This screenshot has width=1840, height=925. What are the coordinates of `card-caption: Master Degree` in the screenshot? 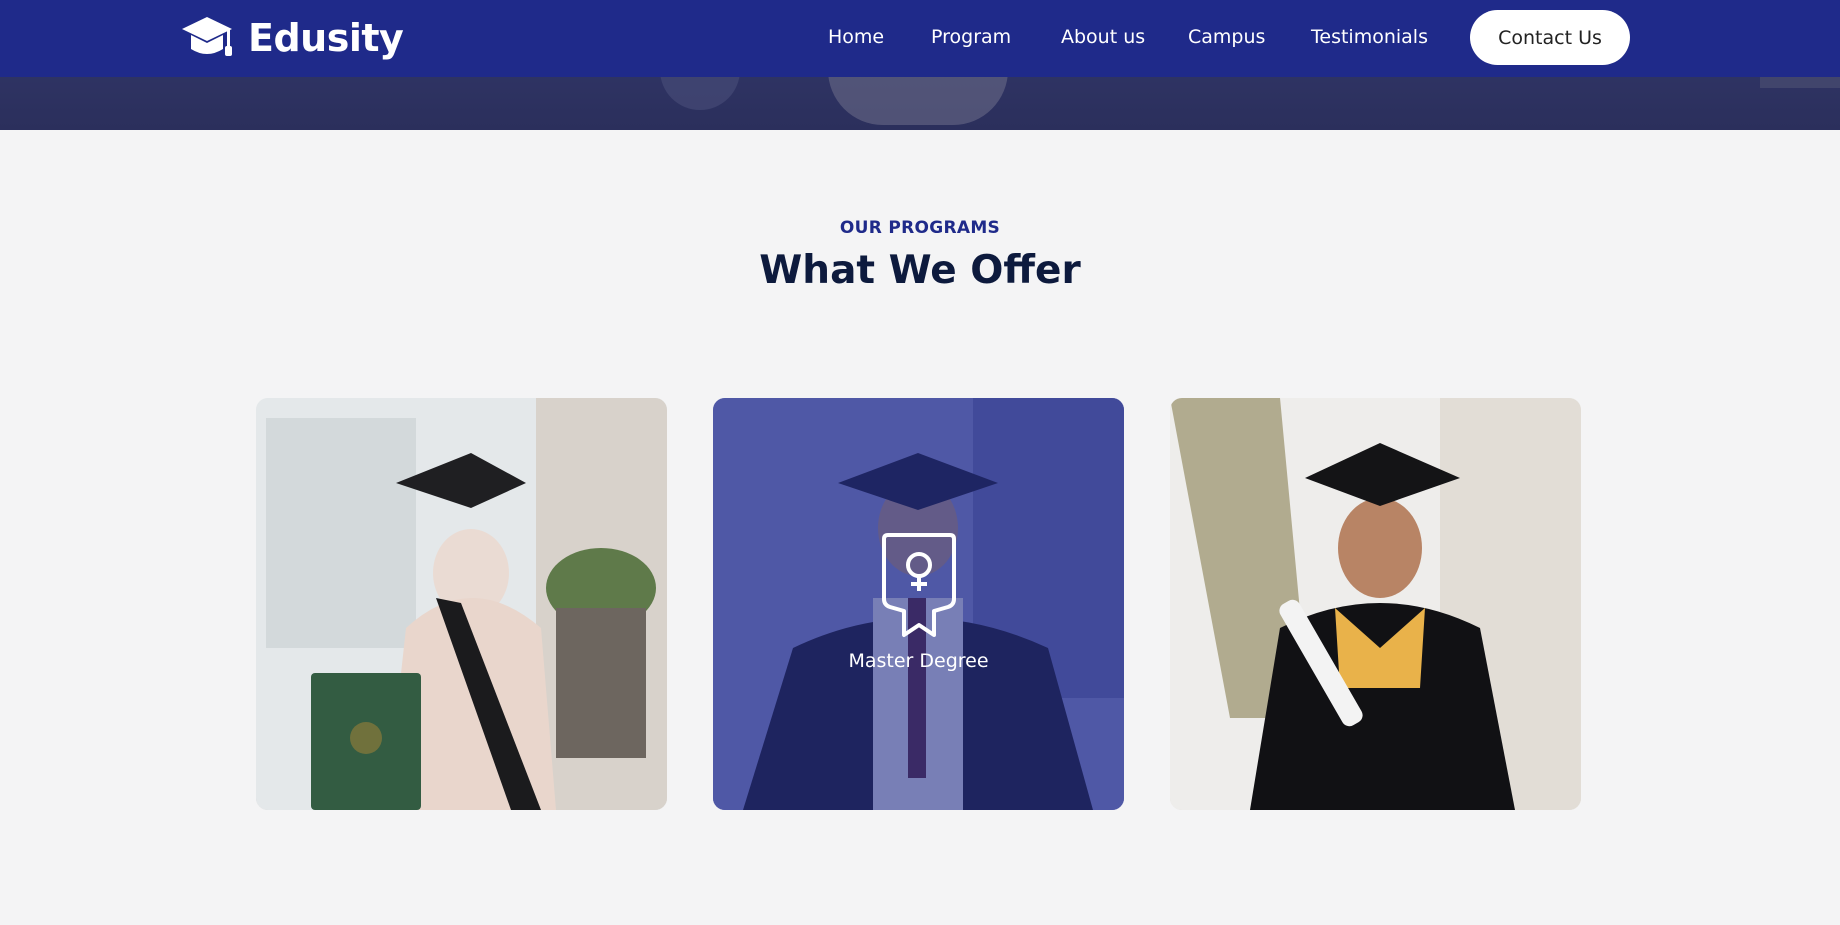 It's located at (918, 604).